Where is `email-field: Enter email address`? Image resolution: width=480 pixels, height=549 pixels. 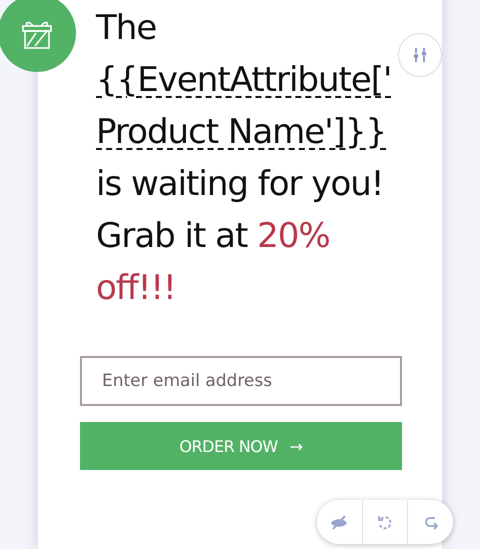 email-field: Enter email address is located at coordinates (241, 381).